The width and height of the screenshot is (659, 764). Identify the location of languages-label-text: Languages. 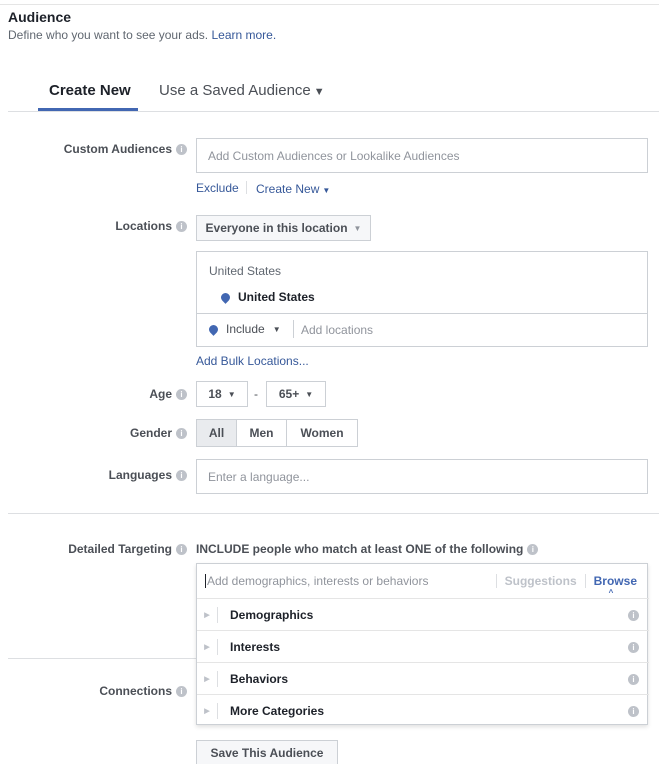
(140, 475).